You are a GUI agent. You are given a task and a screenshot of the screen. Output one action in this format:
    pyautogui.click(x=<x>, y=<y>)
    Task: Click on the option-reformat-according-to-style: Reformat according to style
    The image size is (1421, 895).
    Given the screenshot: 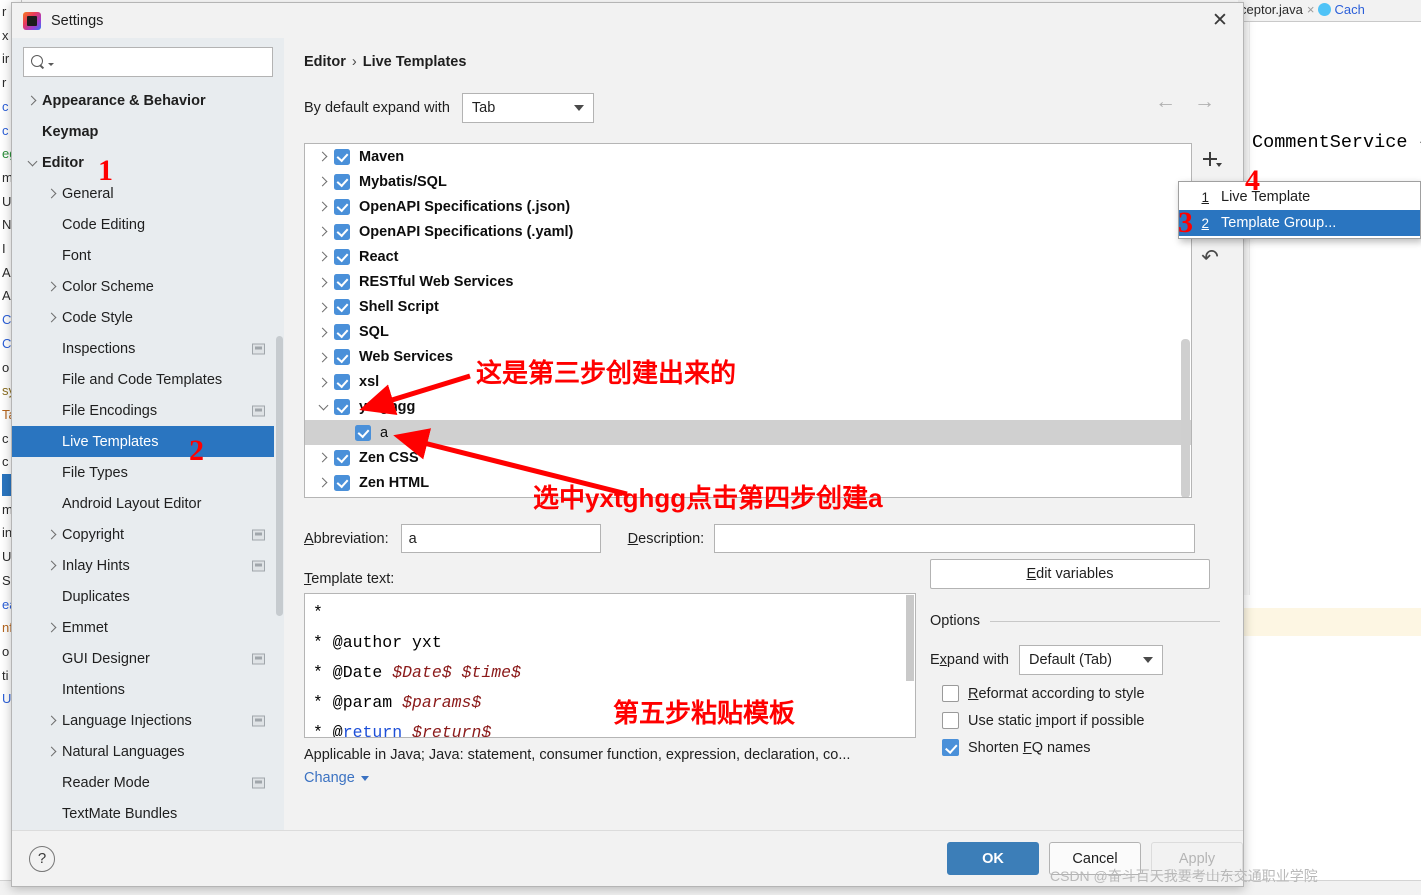 What is the action you would take?
    pyautogui.click(x=1075, y=693)
    